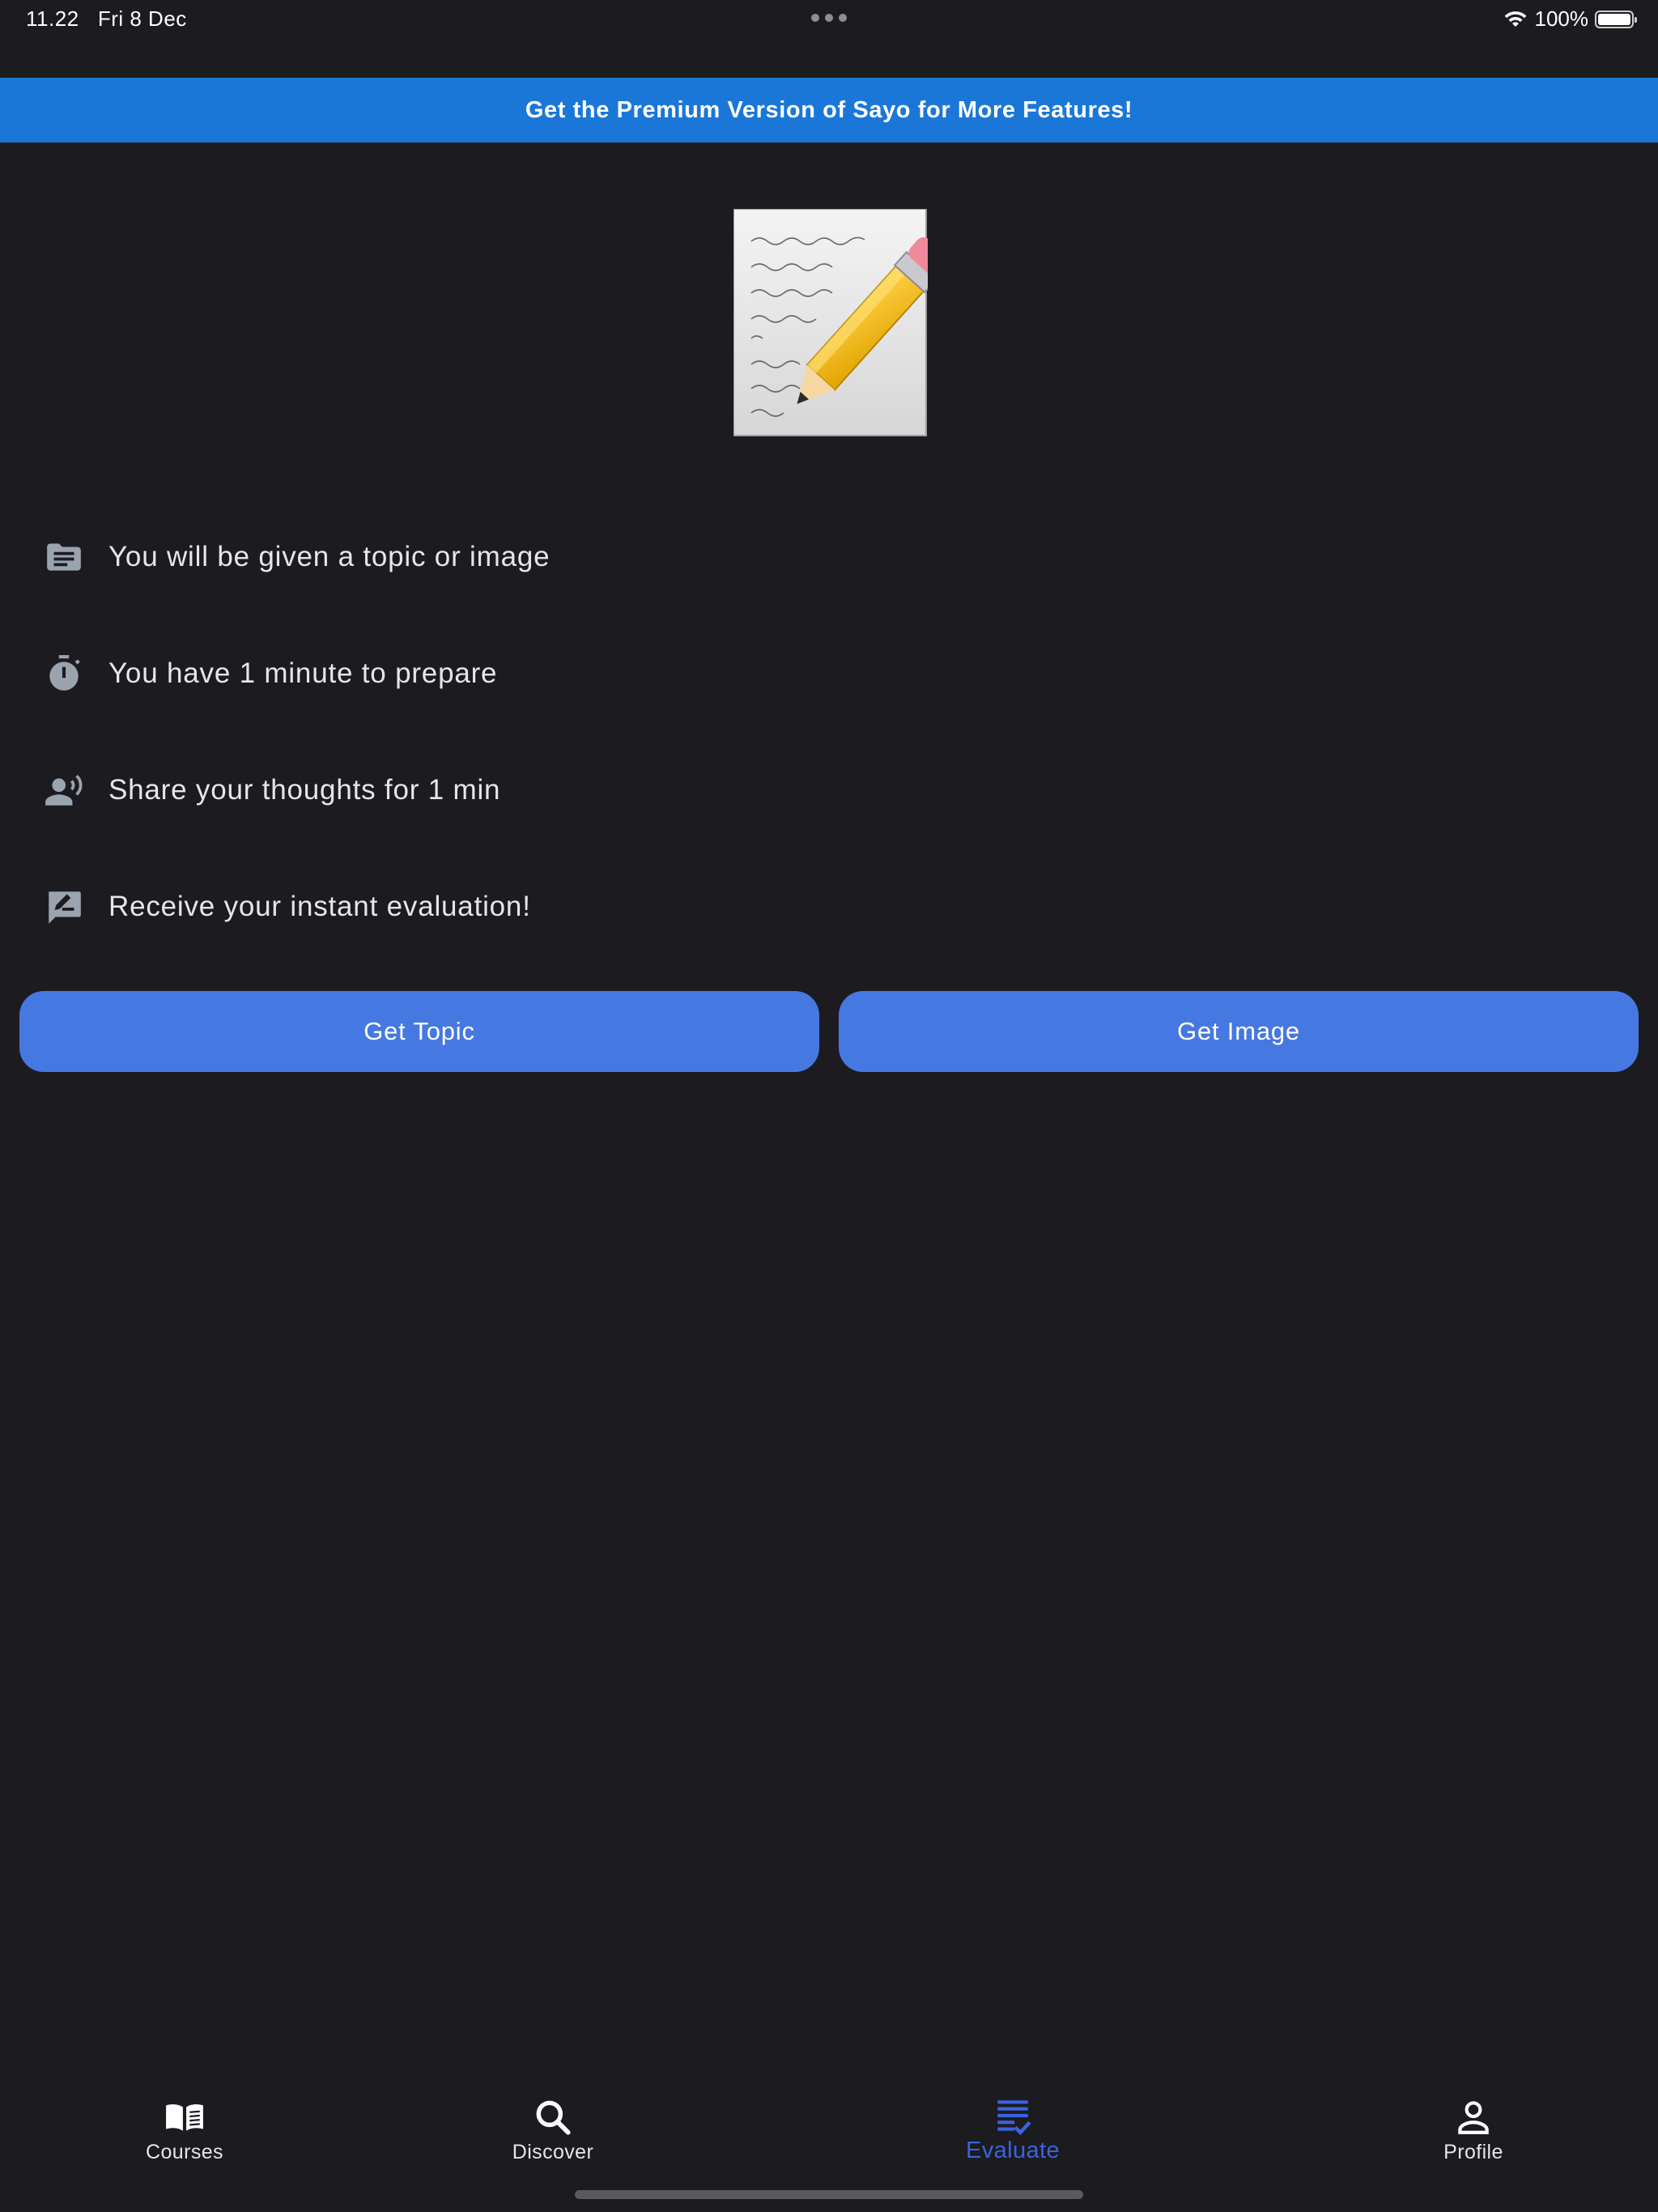  I want to click on get-topic-button: Get Topic, so click(419, 1031).